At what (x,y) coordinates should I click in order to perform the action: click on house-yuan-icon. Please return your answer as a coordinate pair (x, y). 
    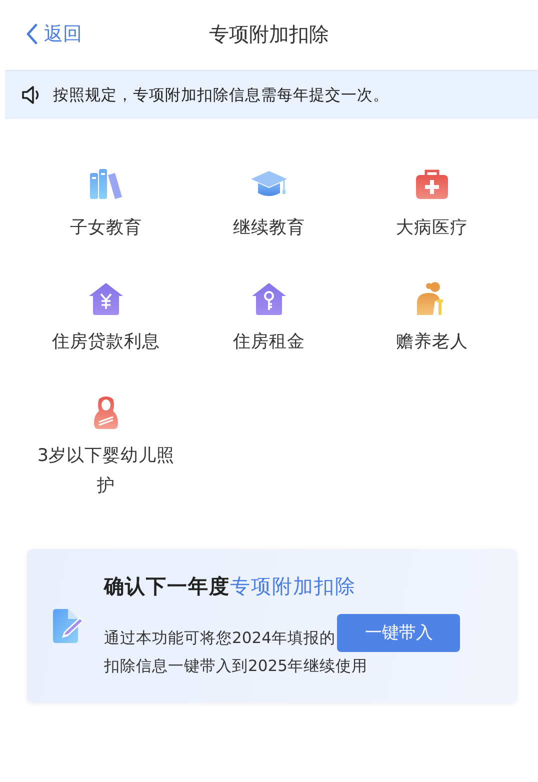
    Looking at the image, I should click on (106, 299).